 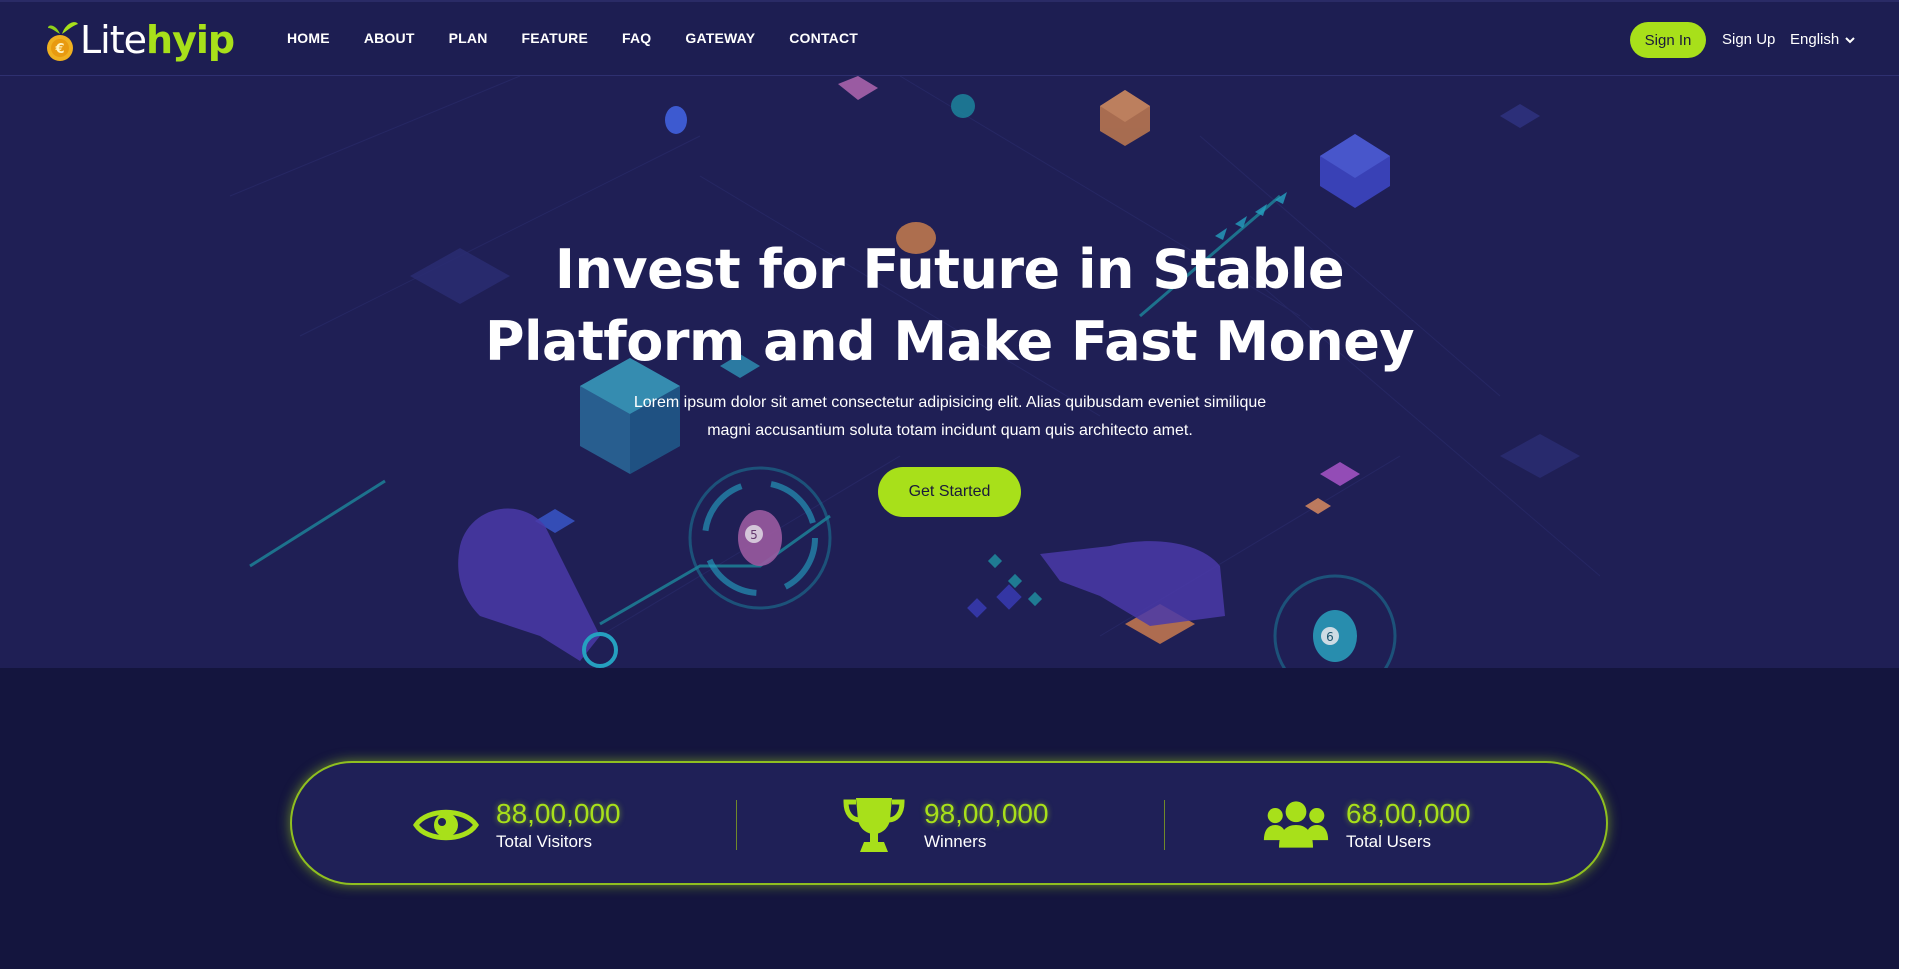 What do you see at coordinates (949, 341) in the screenshot?
I see `hero-title-line2: Platform and Make Fast Money` at bounding box center [949, 341].